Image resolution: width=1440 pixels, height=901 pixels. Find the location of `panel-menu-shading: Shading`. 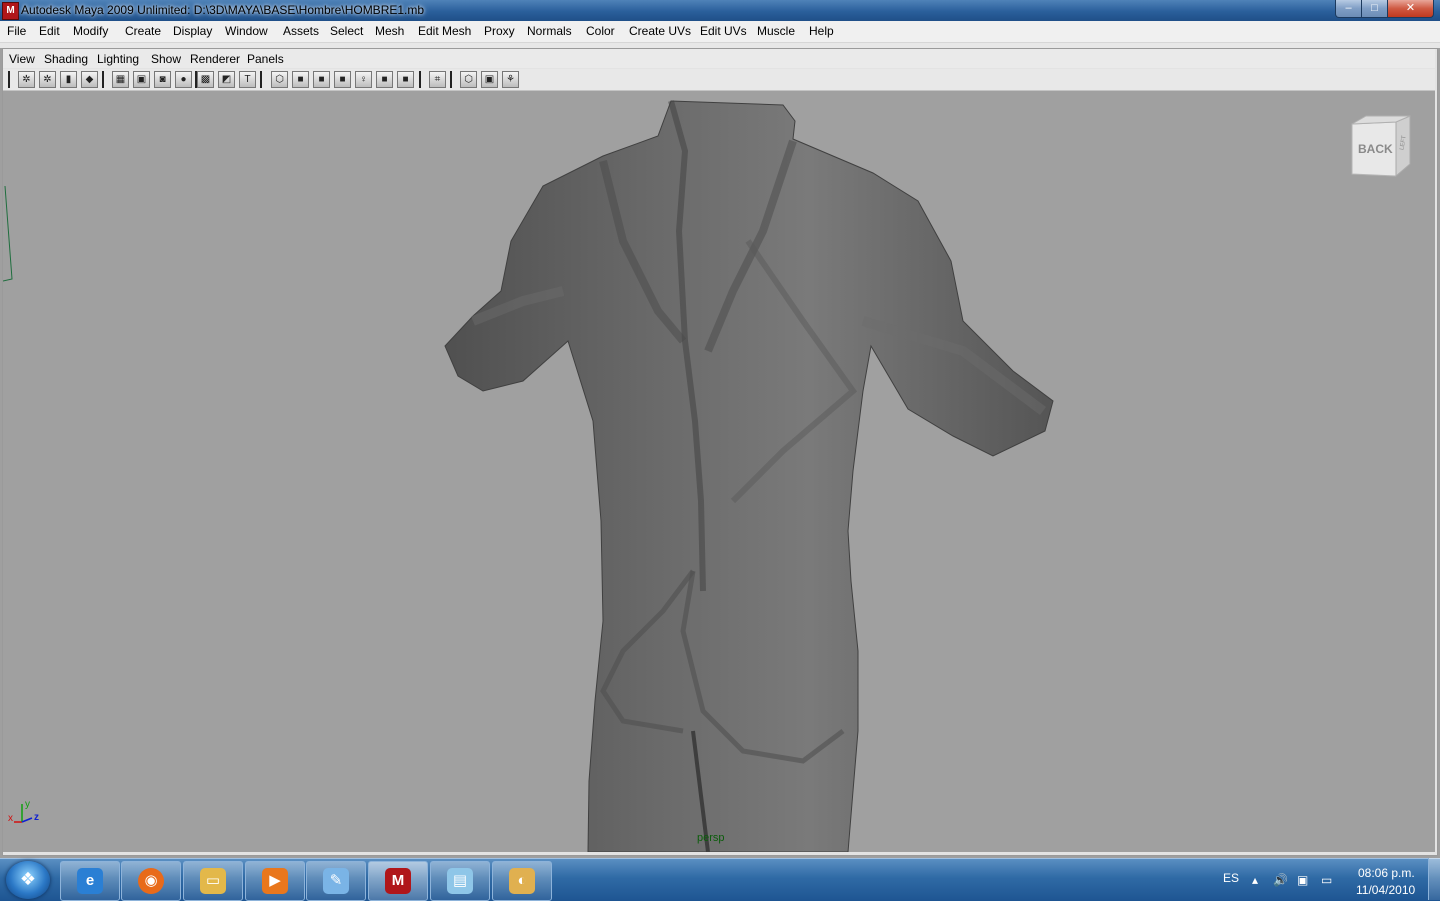

panel-menu-shading: Shading is located at coordinates (66, 59).